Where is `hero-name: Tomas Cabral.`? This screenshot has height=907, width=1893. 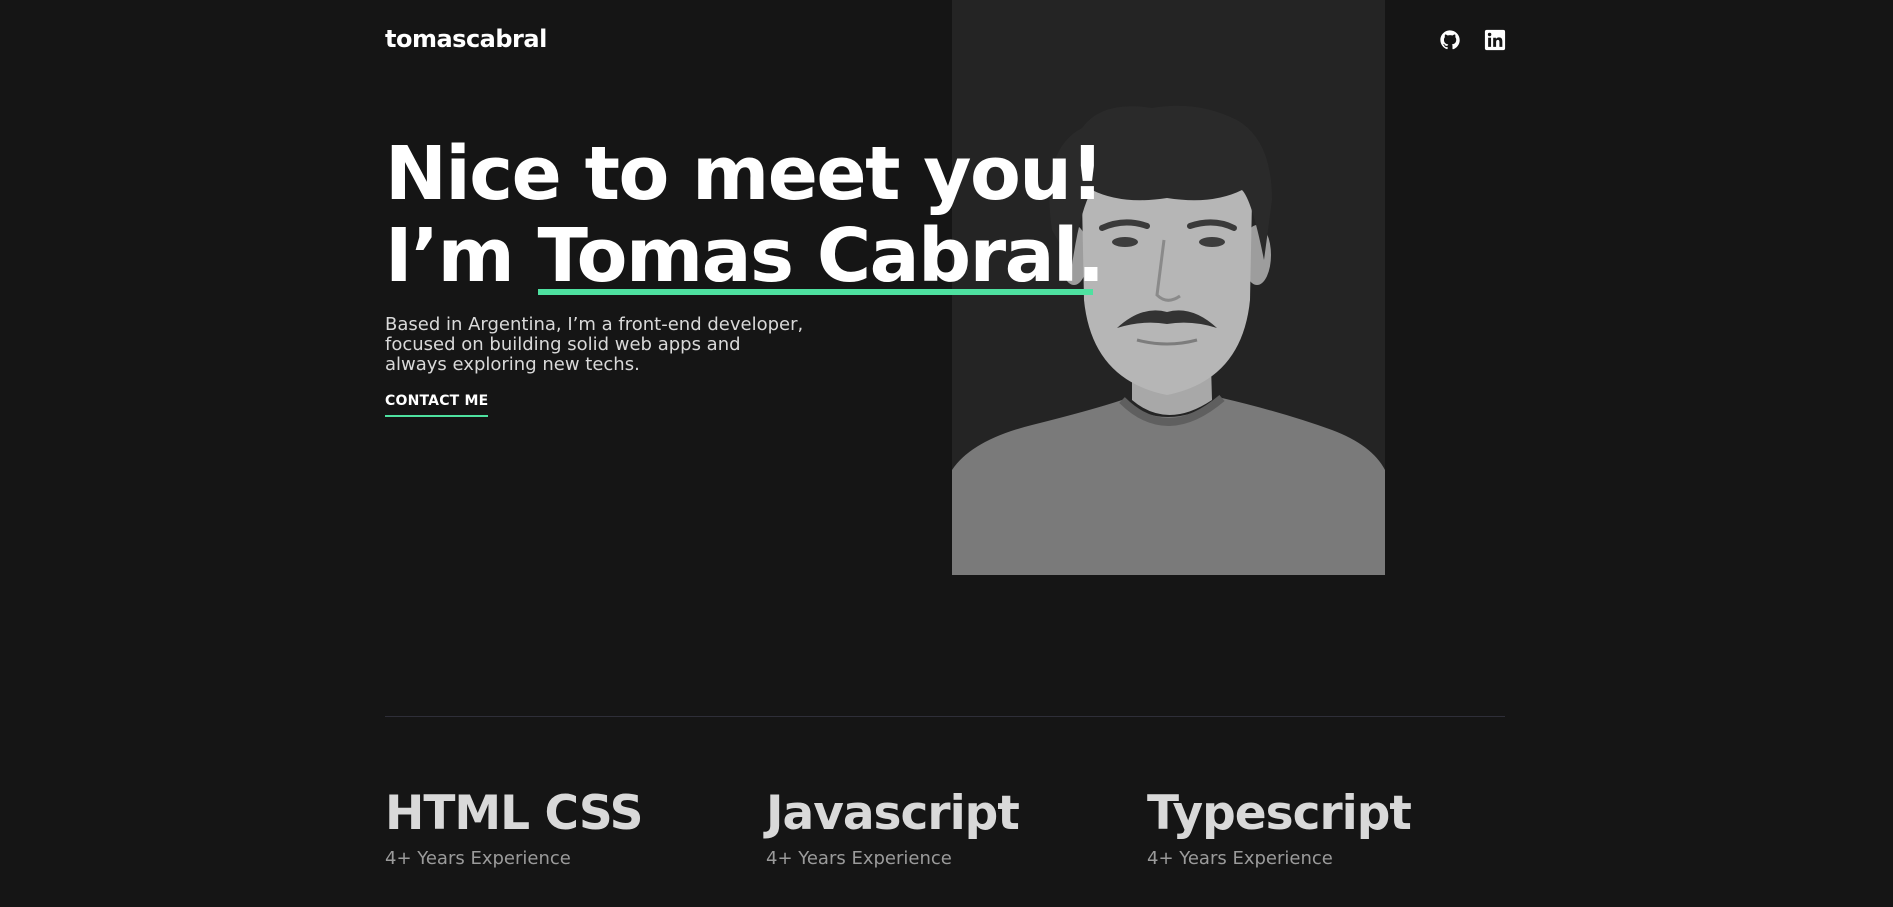
hero-name: Tomas Cabral. is located at coordinates (821, 256).